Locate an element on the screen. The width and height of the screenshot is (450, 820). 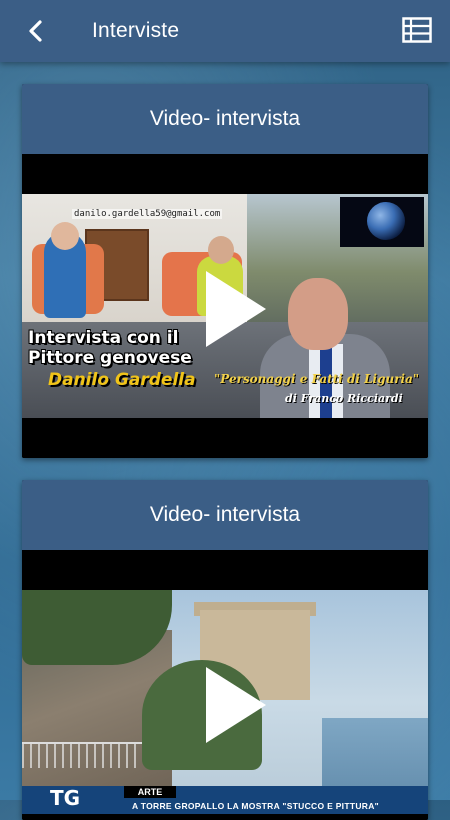
back-button is located at coordinates (35, 31).